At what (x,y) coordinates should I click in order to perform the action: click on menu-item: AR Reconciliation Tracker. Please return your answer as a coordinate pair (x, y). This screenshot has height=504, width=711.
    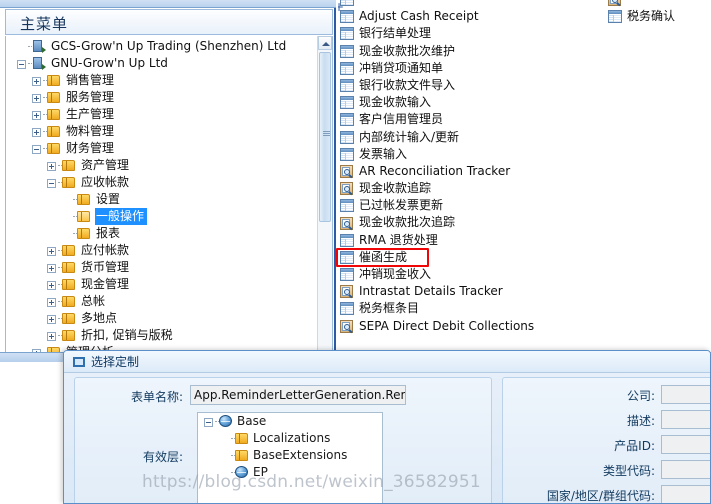
    Looking at the image, I should click on (480, 171).